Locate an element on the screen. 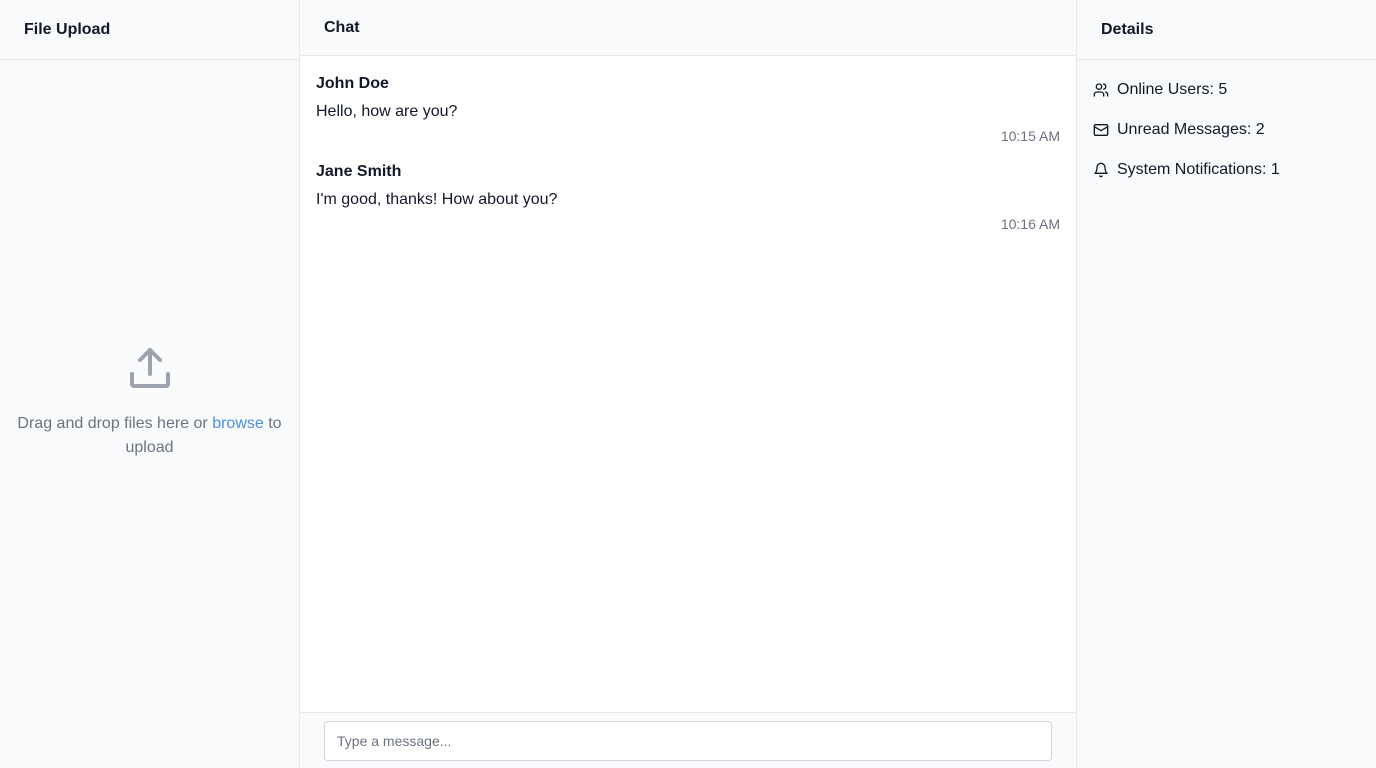 The width and height of the screenshot is (1376, 768). detail-label: Online Users: 5 is located at coordinates (1172, 89).